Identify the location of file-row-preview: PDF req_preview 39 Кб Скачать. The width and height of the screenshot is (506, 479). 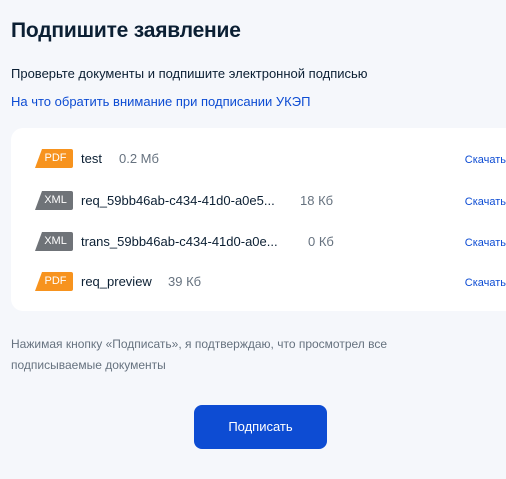
(270, 282).